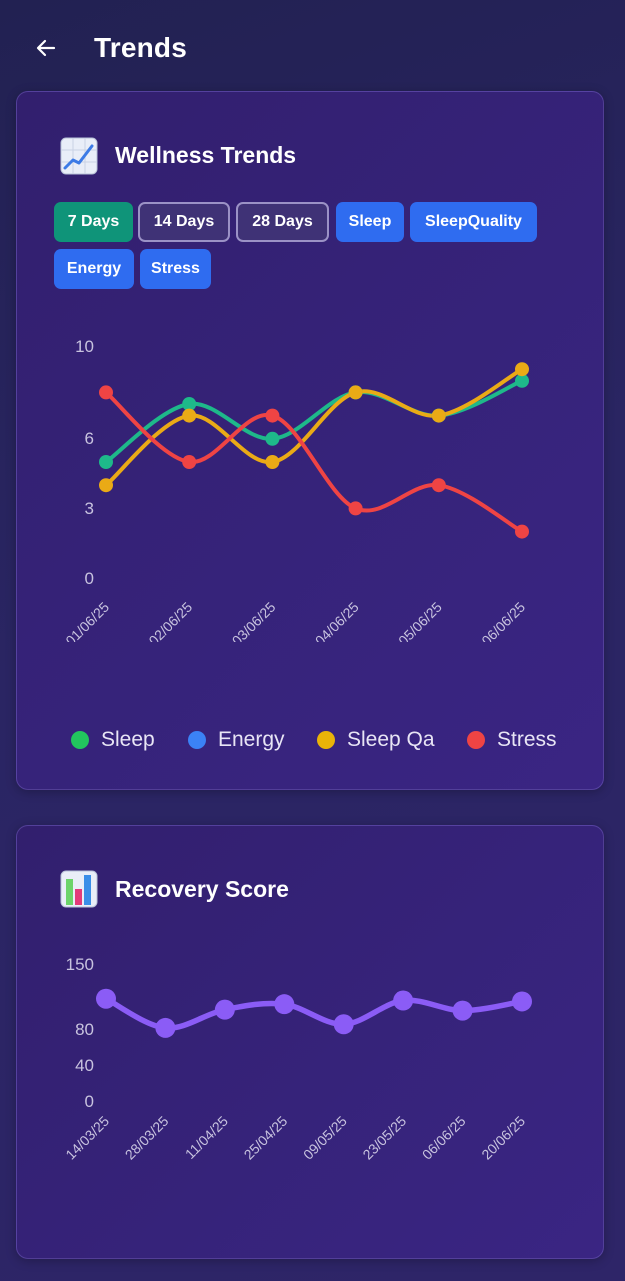 The width and height of the screenshot is (625, 1281). Describe the element at coordinates (89, 438) in the screenshot. I see `y-tick-label: 6` at that location.